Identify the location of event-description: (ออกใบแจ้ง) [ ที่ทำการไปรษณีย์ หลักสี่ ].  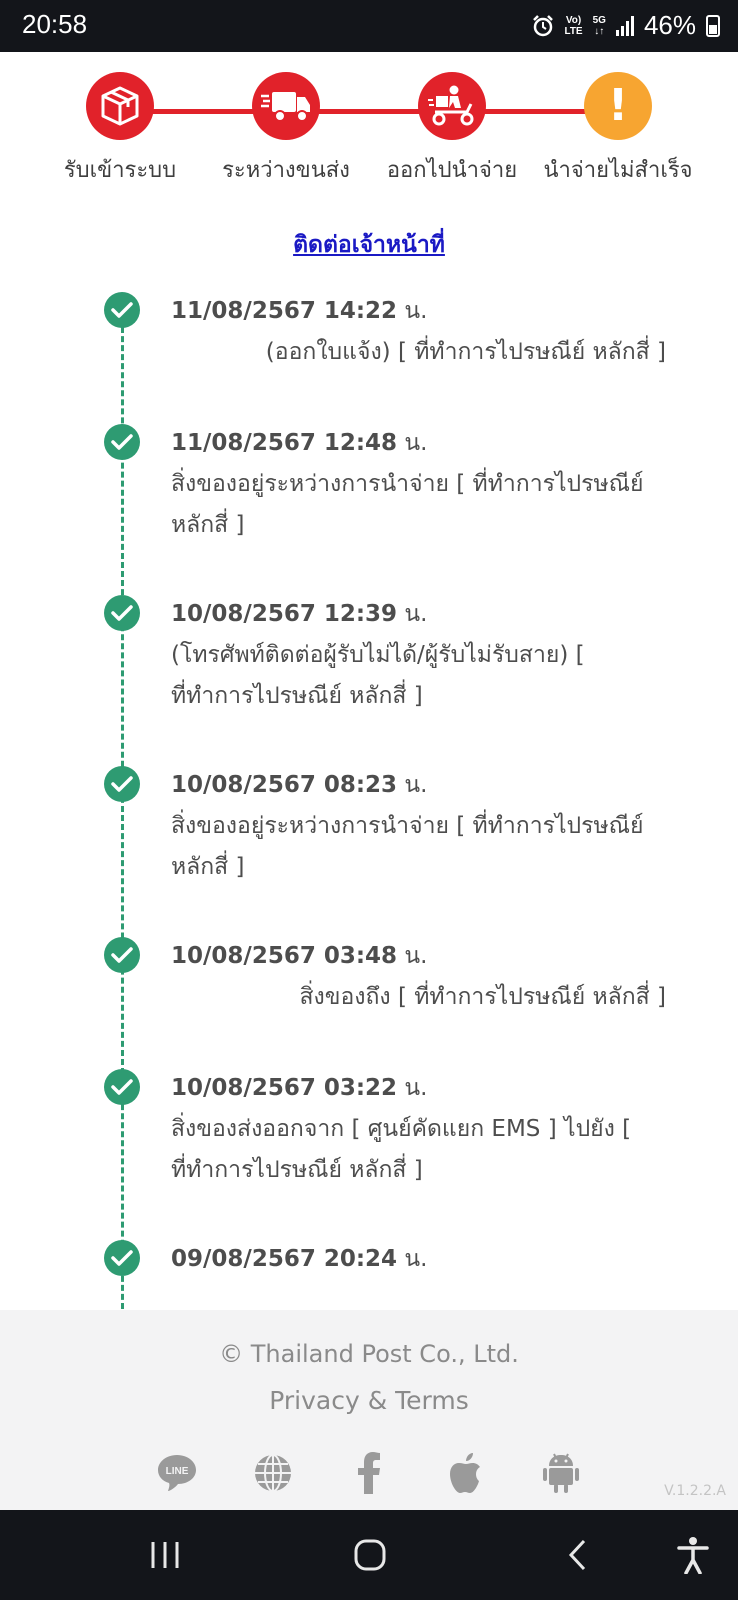
(465, 352).